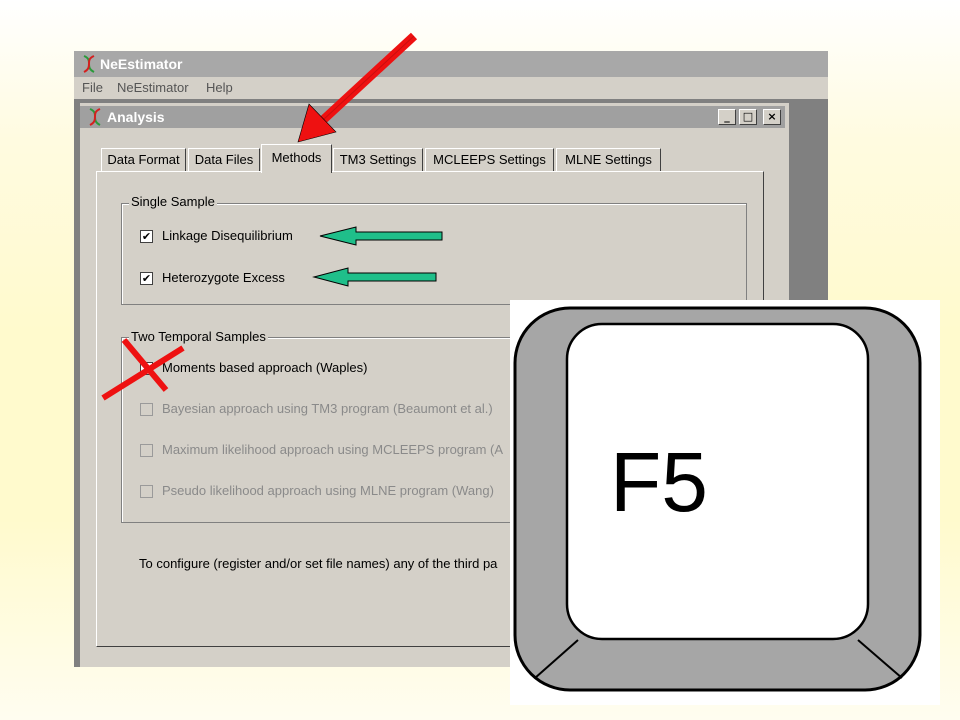 The height and width of the screenshot is (720, 960). Describe the element at coordinates (659, 482) in the screenshot. I see `f5-key-label: F5` at that location.